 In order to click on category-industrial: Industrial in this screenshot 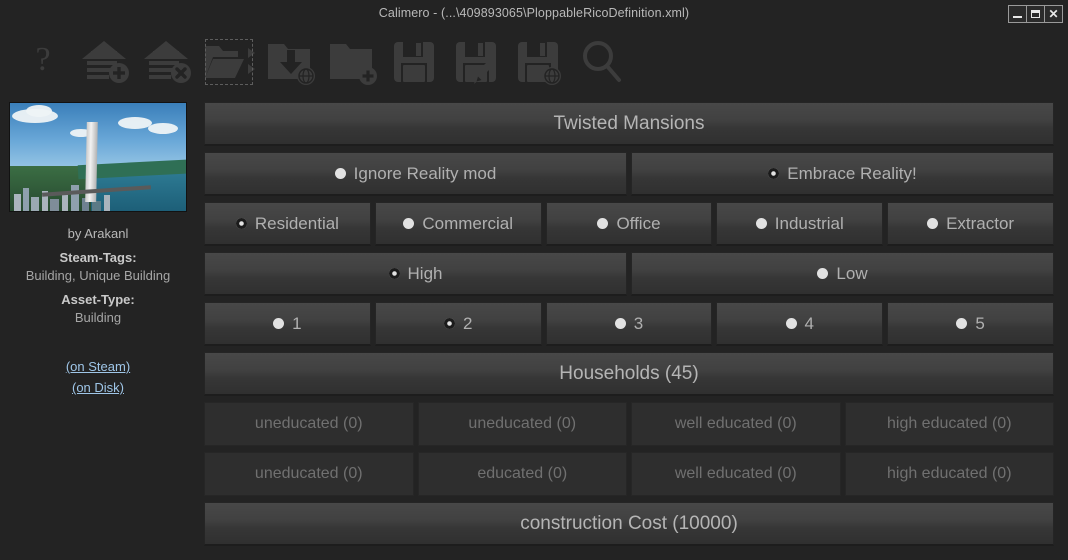, I will do `click(800, 224)`.